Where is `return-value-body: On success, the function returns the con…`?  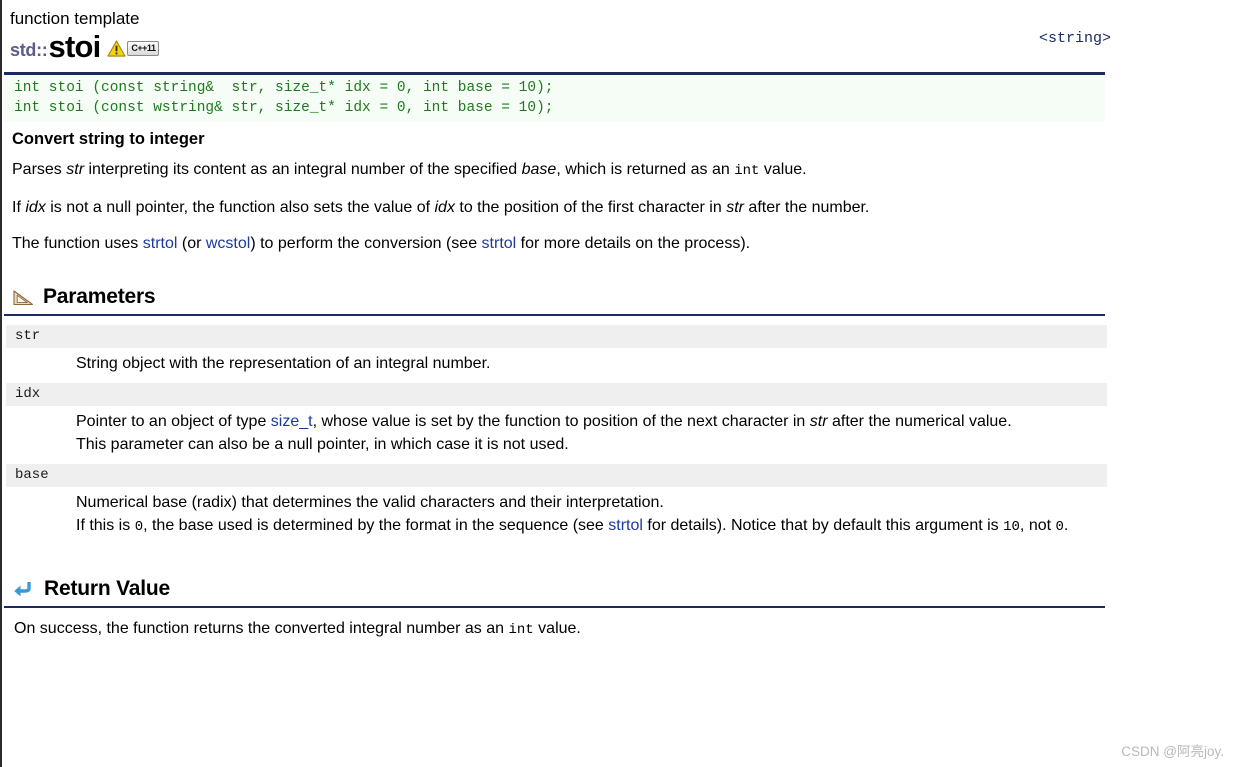 return-value-body: On success, the function returns the con… is located at coordinates (551, 629).